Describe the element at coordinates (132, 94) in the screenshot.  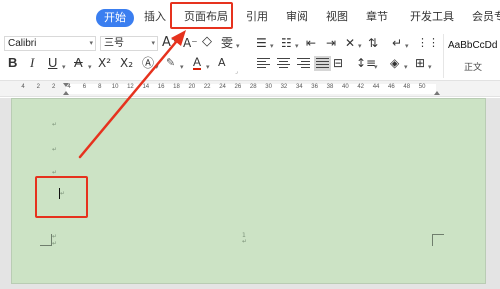
I see `annotation-arrow` at that location.